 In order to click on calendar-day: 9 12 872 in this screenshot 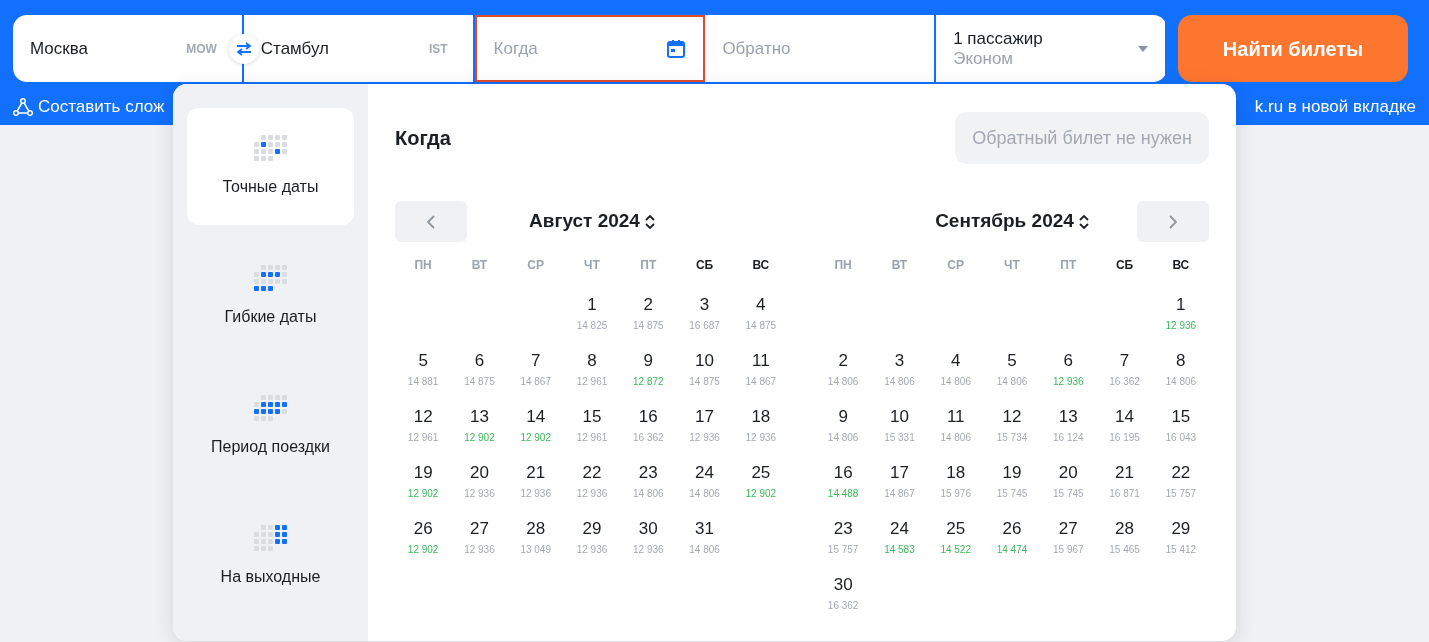, I will do `click(648, 369)`.